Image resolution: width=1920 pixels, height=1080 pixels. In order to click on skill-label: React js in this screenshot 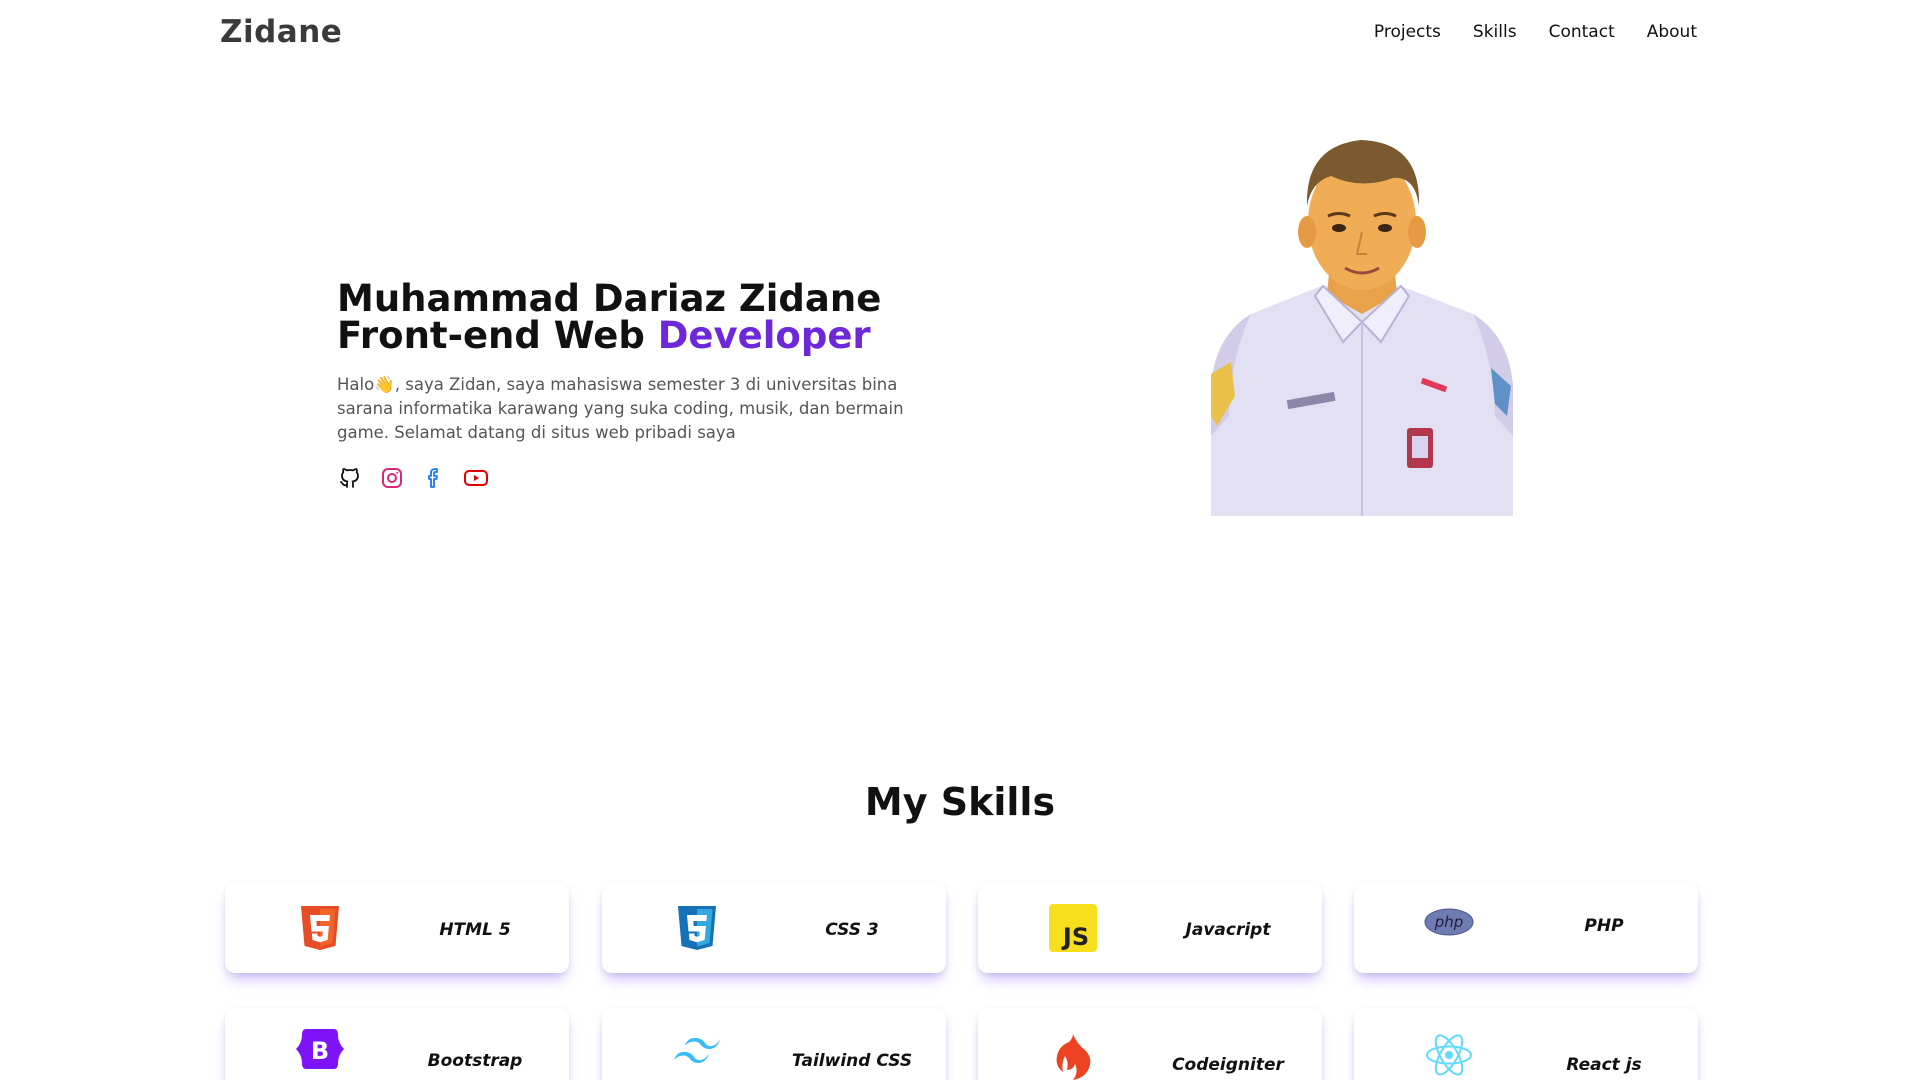, I will do `click(1604, 1065)`.